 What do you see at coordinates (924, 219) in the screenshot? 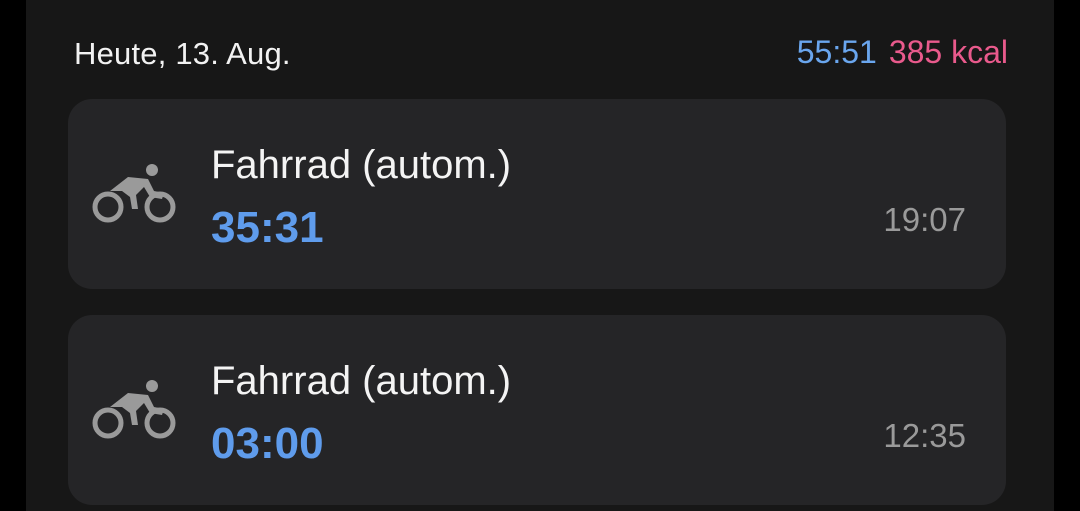
I see `activity-start-time: 19:07` at bounding box center [924, 219].